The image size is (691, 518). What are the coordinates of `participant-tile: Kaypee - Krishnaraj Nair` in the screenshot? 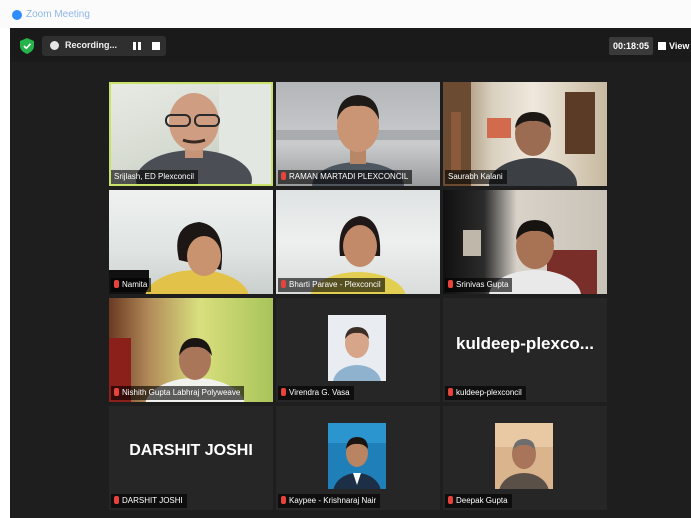 It's located at (358, 458).